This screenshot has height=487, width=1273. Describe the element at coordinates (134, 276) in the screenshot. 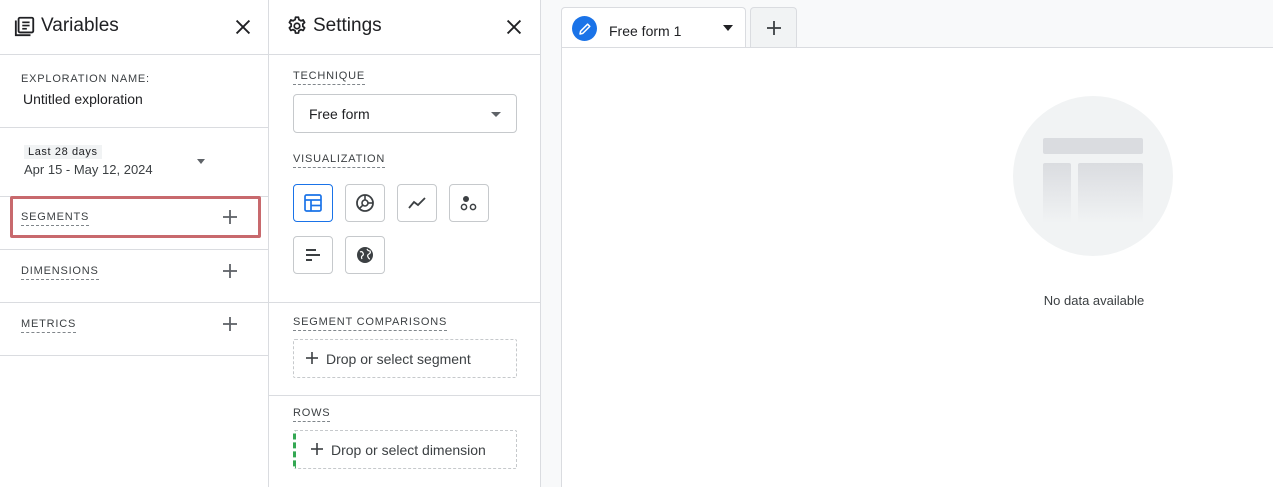

I see `dimensions-row: DIMENSIONS` at that location.